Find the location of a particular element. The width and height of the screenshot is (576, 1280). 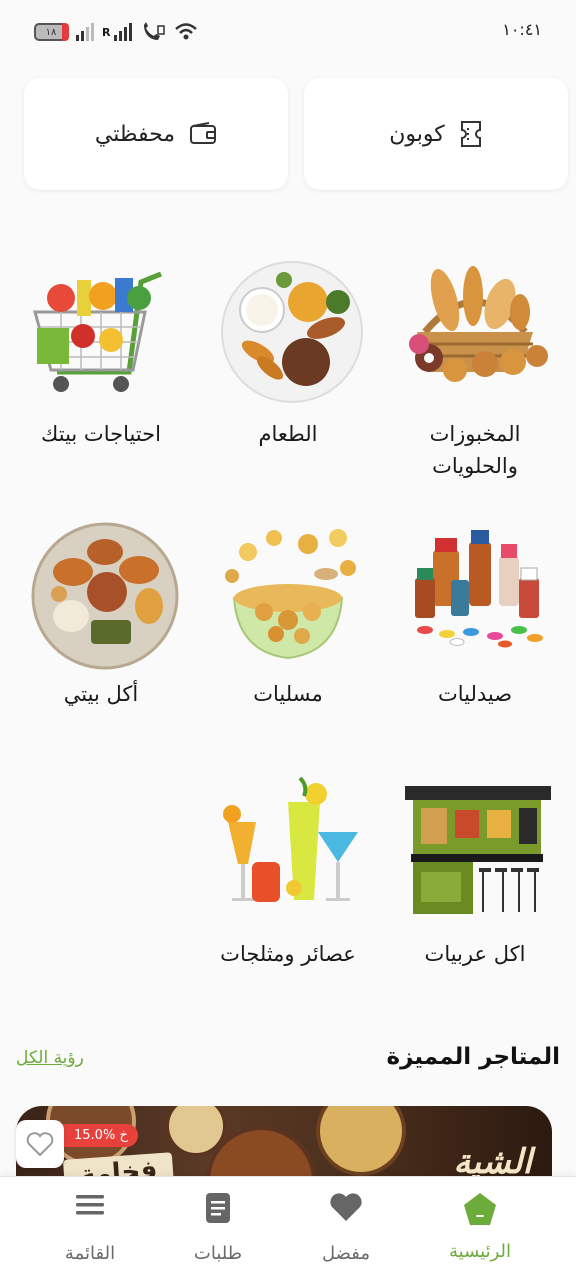

category-food: الطعام is located at coordinates (288, 351).